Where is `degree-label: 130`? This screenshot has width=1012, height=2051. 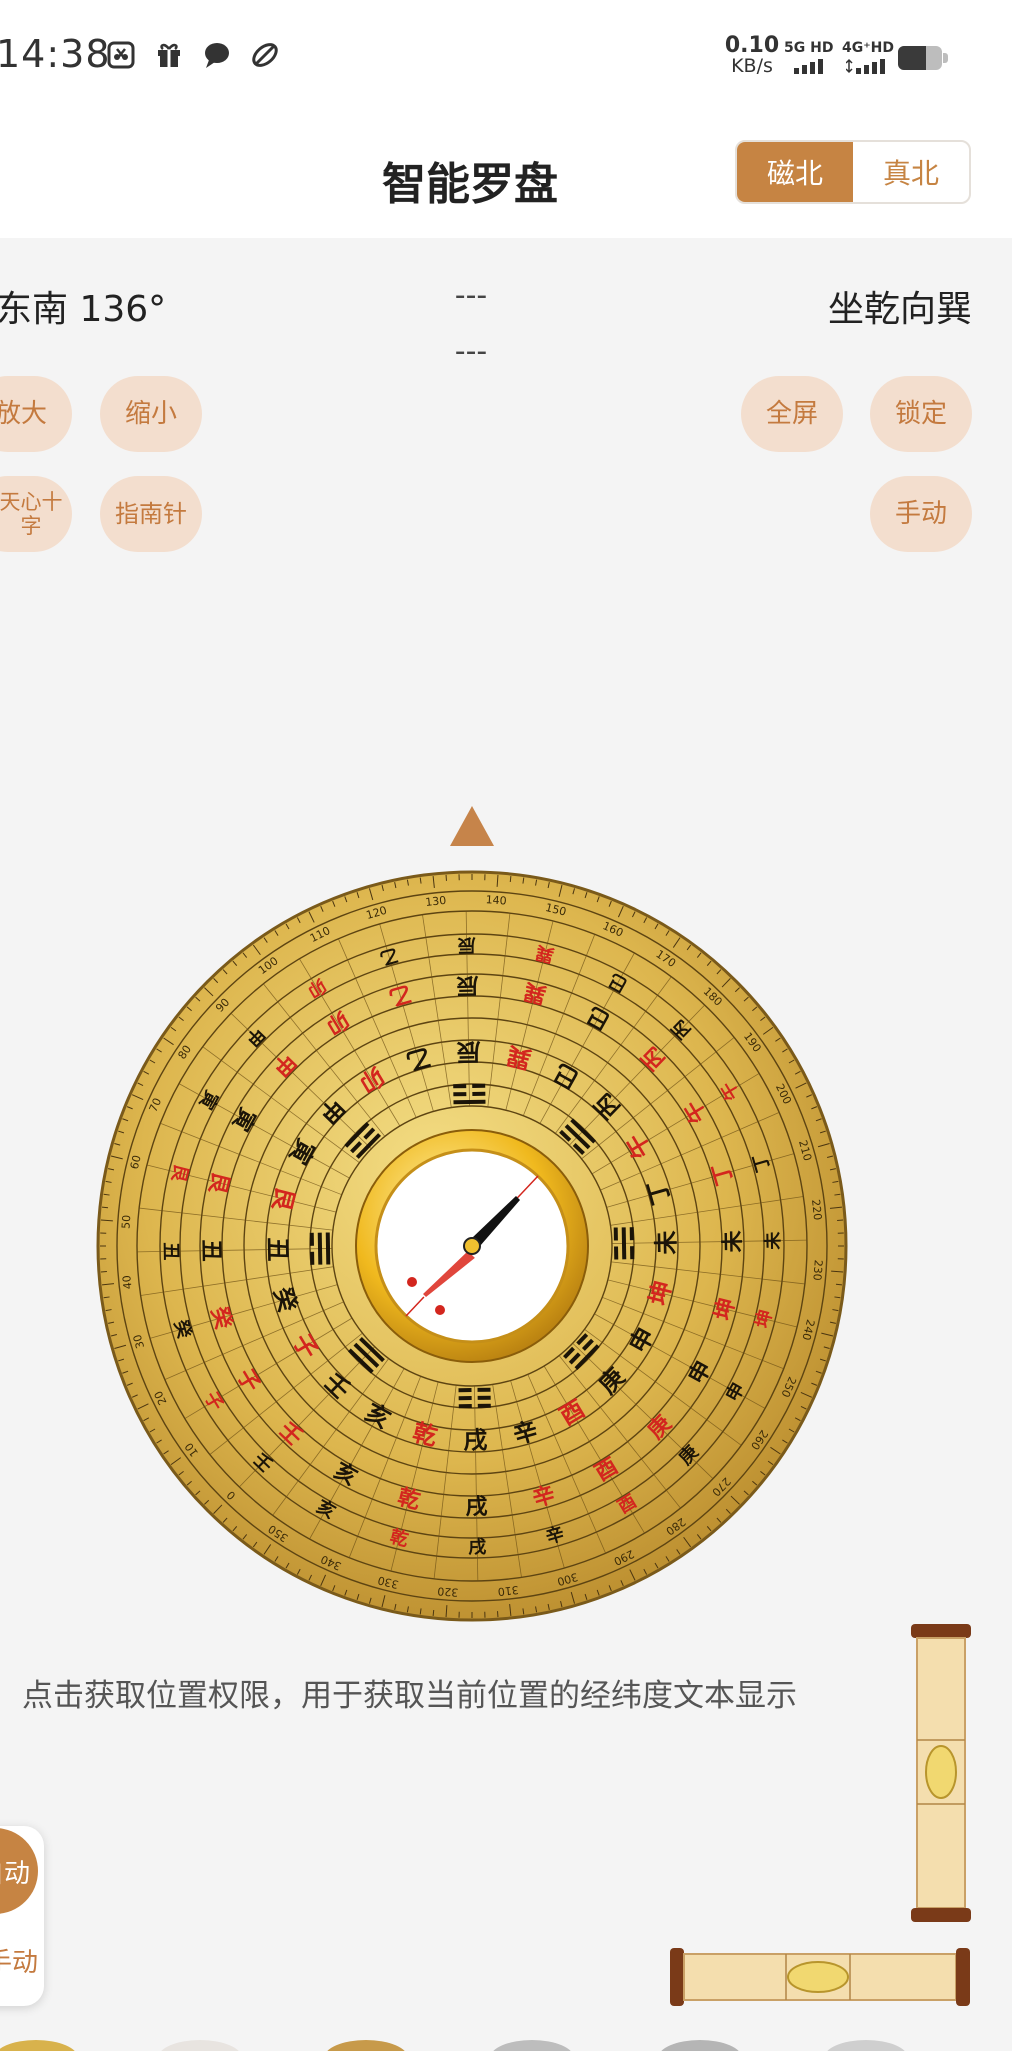 degree-label: 130 is located at coordinates (436, 901).